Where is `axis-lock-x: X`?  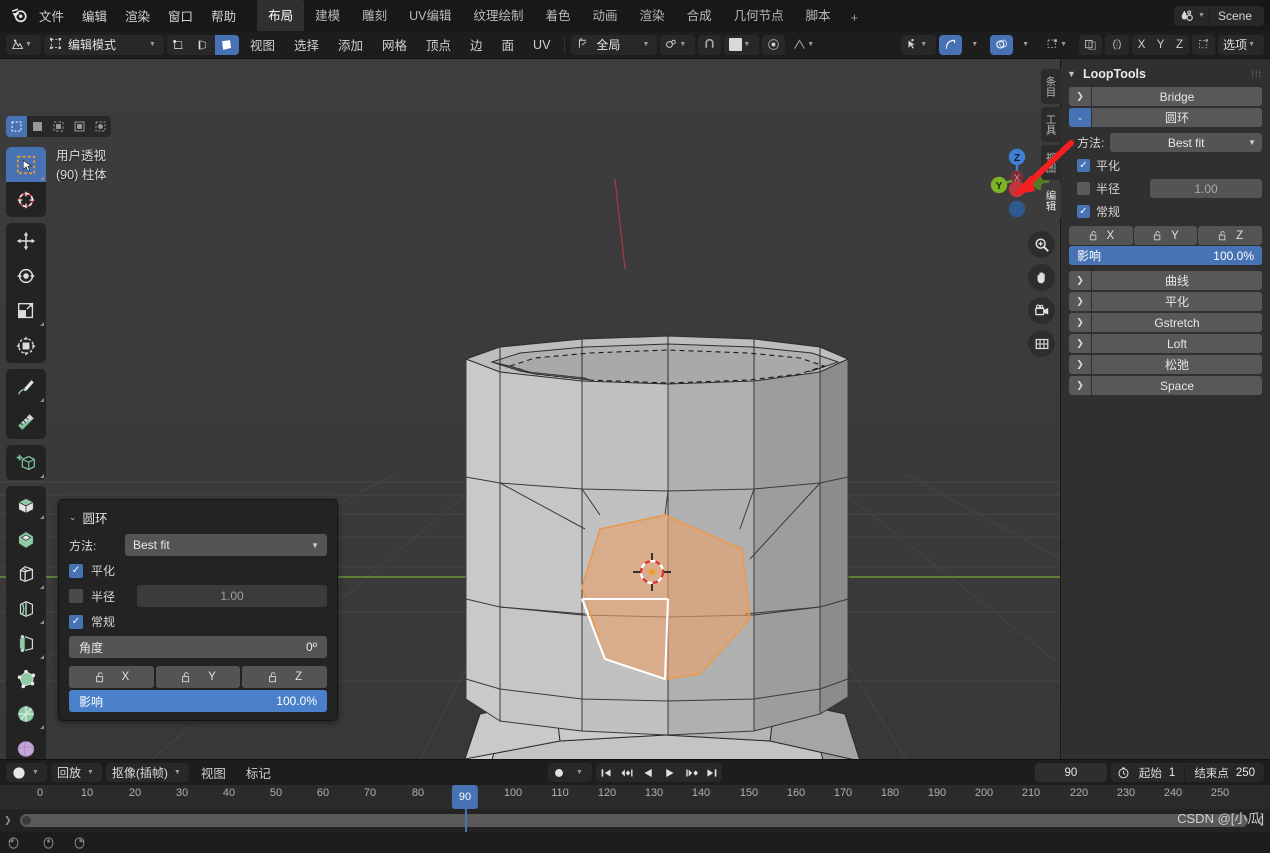 axis-lock-x: X is located at coordinates (1101, 235).